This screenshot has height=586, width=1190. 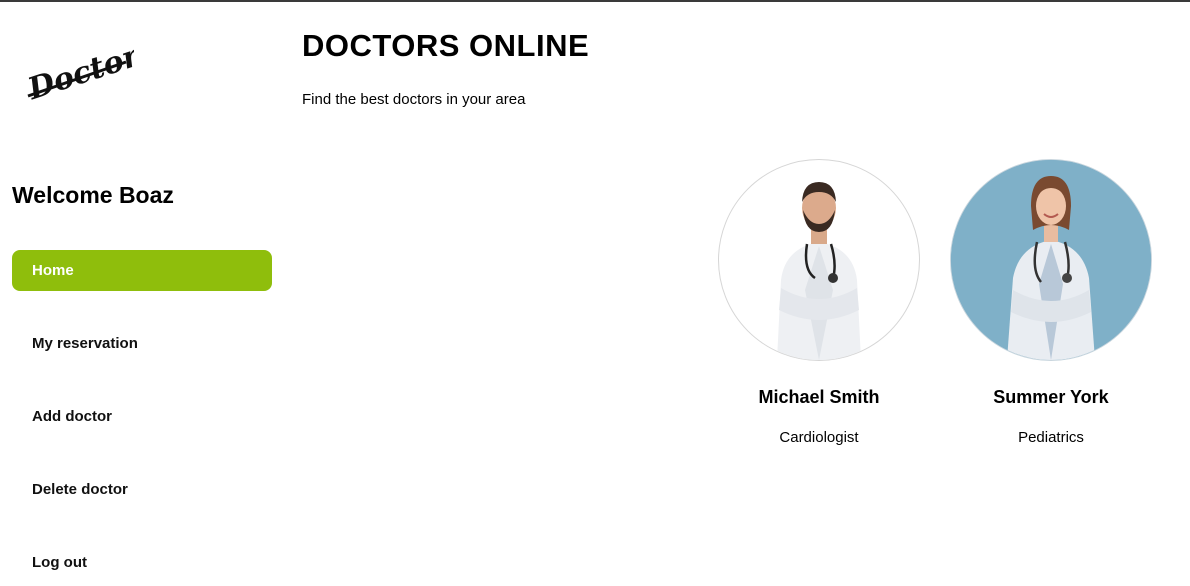 I want to click on nav-item-delete-doctor: Delete doctor, so click(x=142, y=489).